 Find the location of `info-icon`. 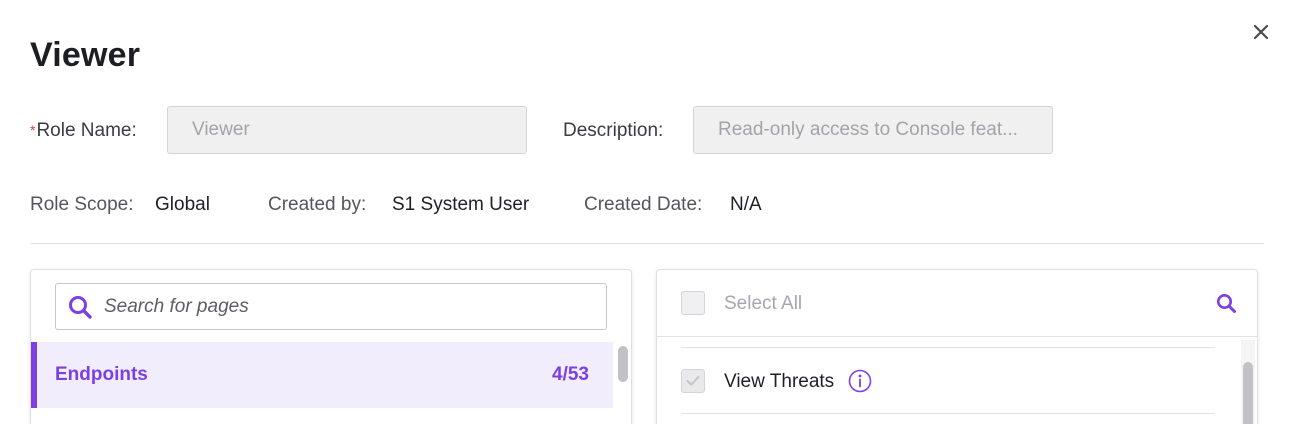

info-icon is located at coordinates (860, 381).